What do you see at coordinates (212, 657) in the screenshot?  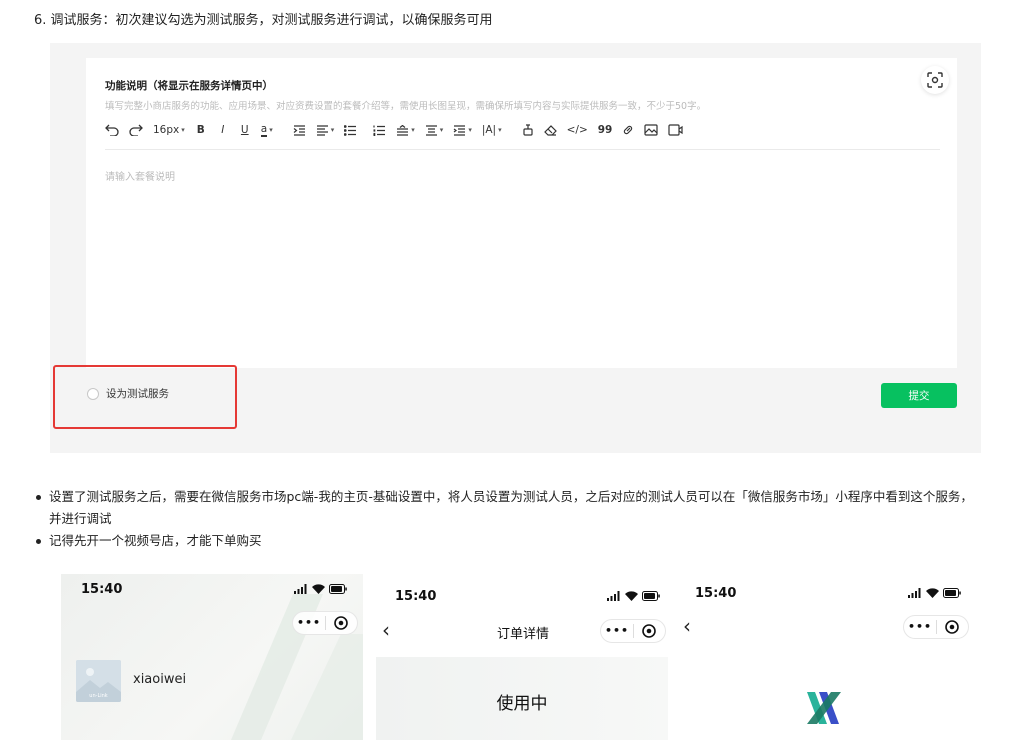 I see `phone-screenshot-shop: 15:40 ••• un-Link xiaoiwei` at bounding box center [212, 657].